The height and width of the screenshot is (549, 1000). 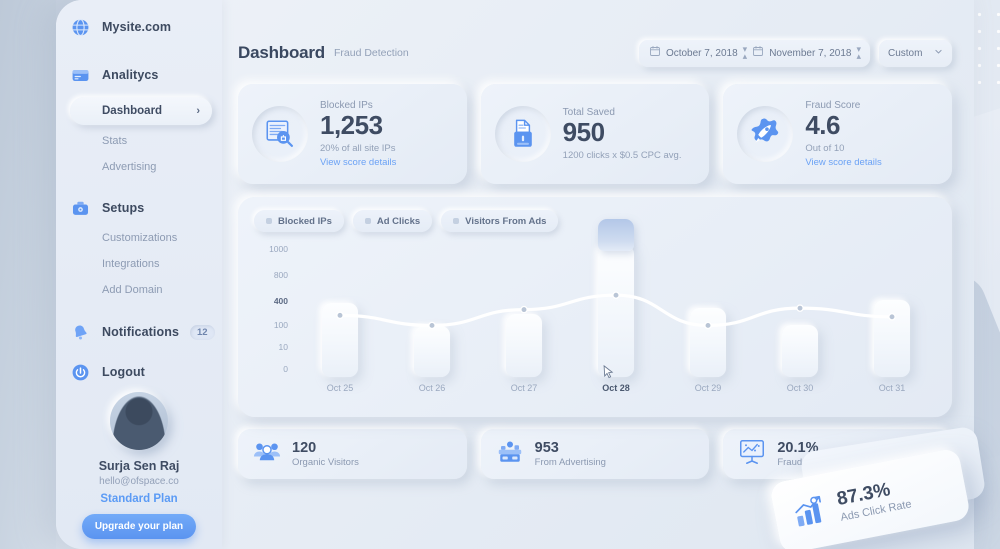 I want to click on profile-plan: Standard Plan, so click(x=139, y=499).